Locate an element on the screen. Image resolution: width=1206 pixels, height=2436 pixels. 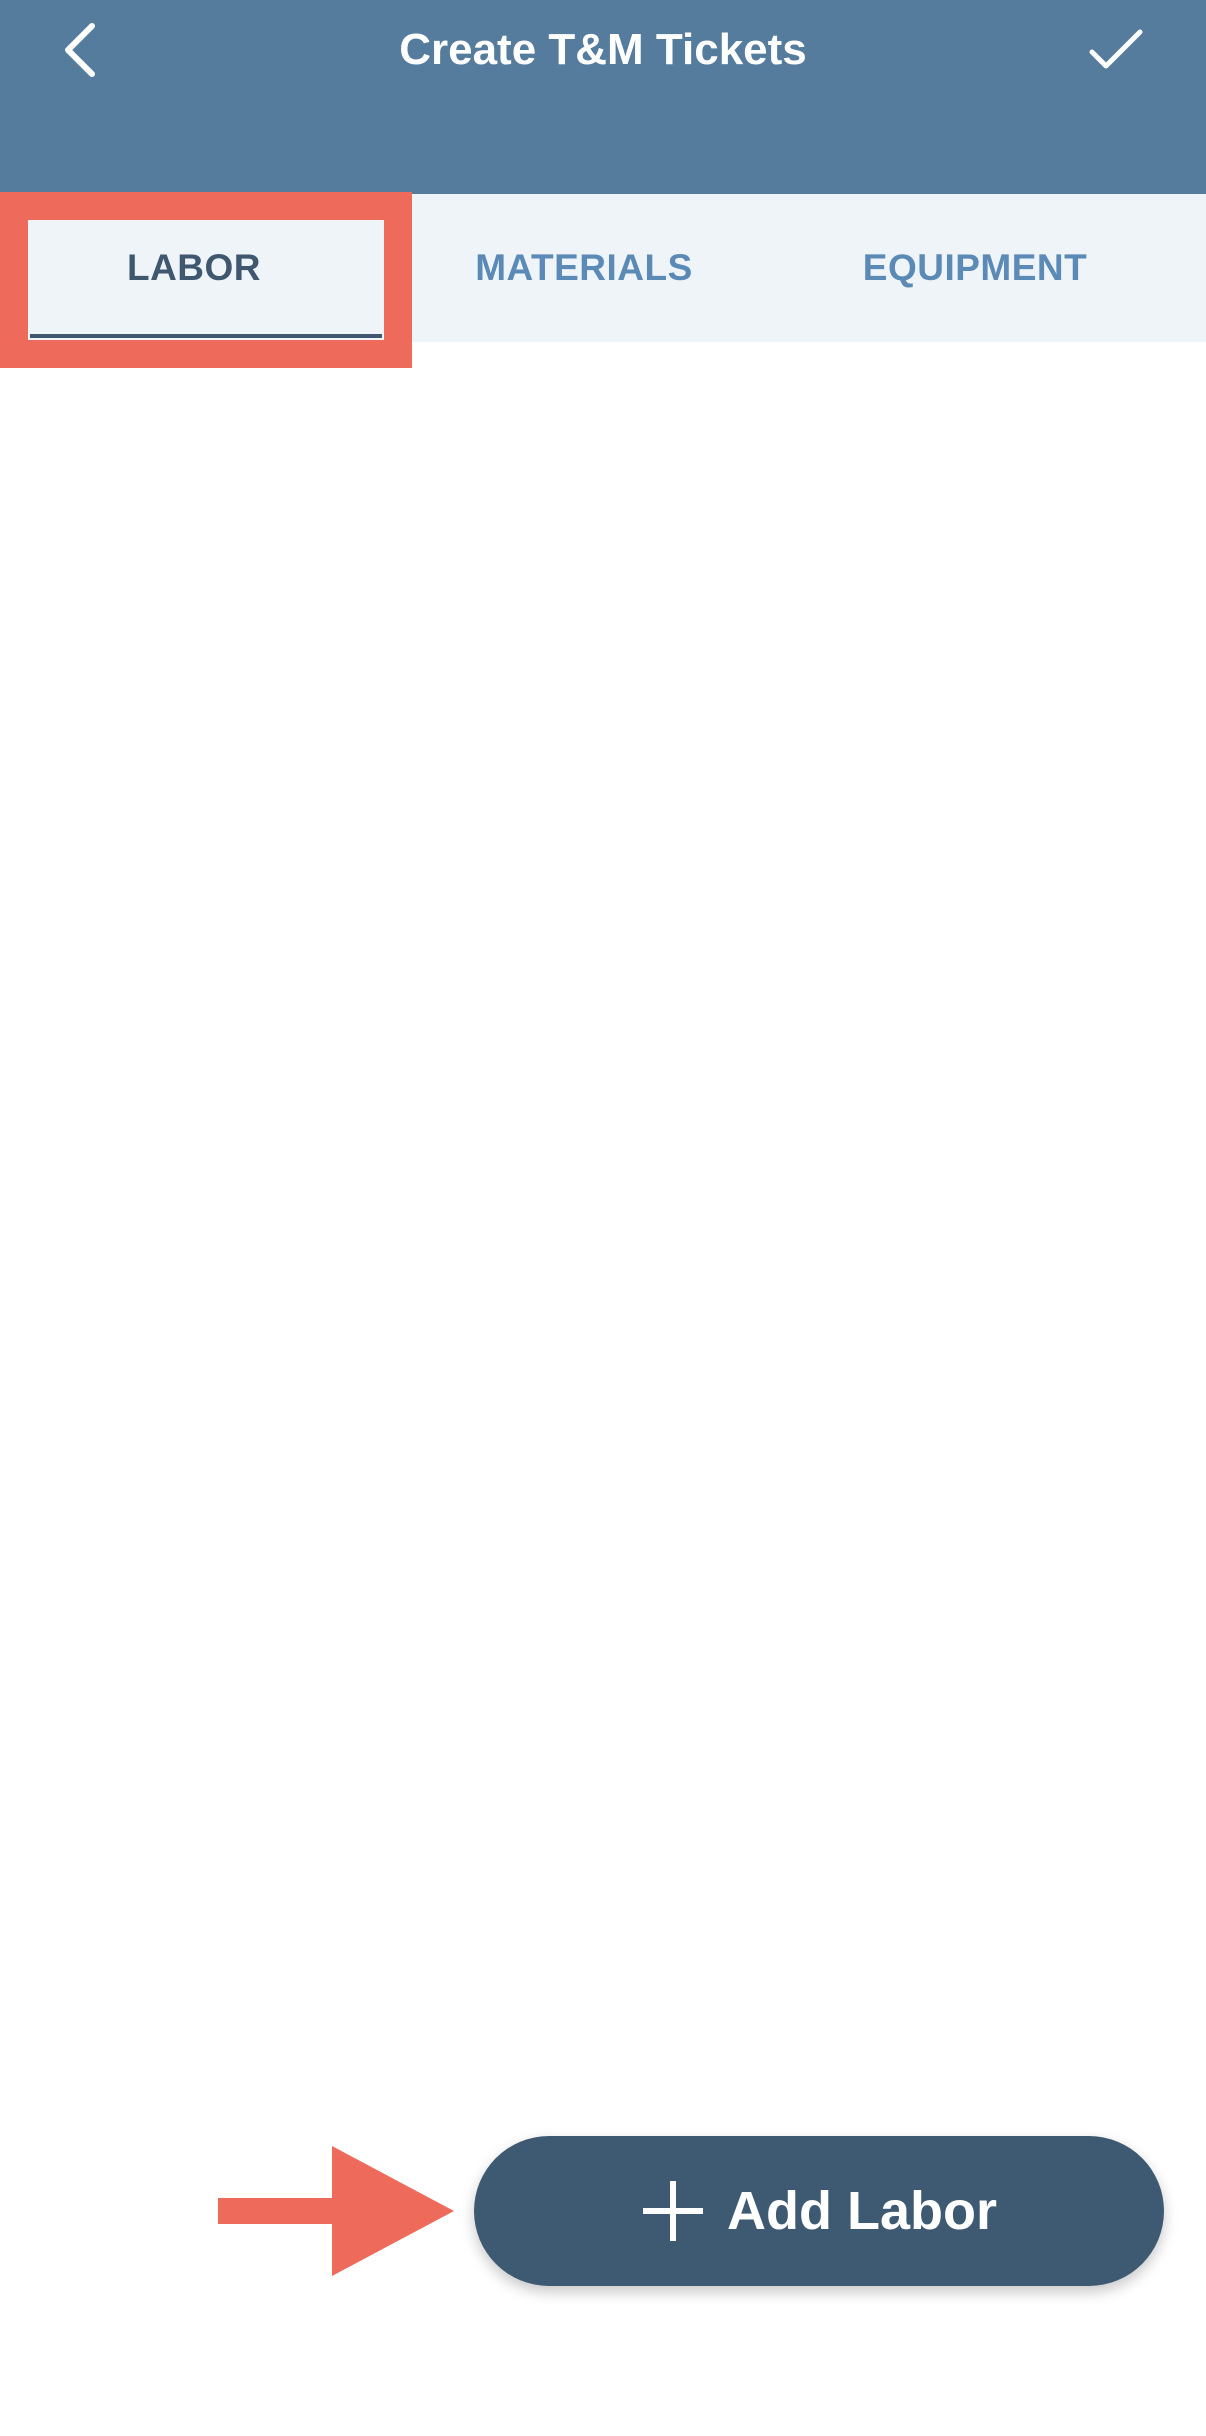
annotation-arrow-icon is located at coordinates (336, 2211).